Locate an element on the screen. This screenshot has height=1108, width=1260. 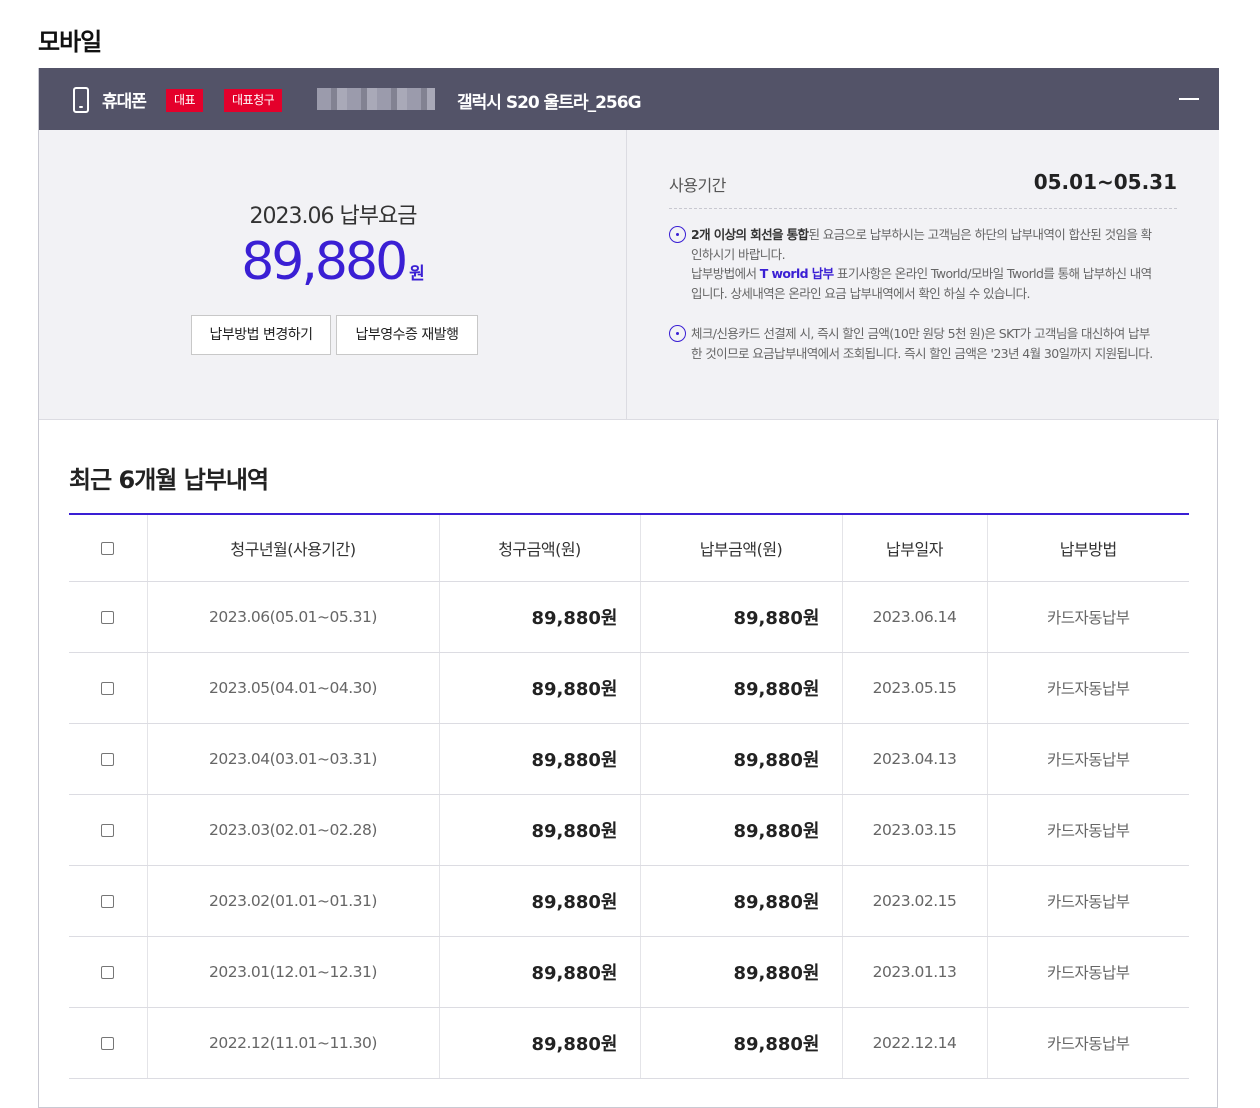
payment-date-cell: 2023.01.13 is located at coordinates (914, 972).